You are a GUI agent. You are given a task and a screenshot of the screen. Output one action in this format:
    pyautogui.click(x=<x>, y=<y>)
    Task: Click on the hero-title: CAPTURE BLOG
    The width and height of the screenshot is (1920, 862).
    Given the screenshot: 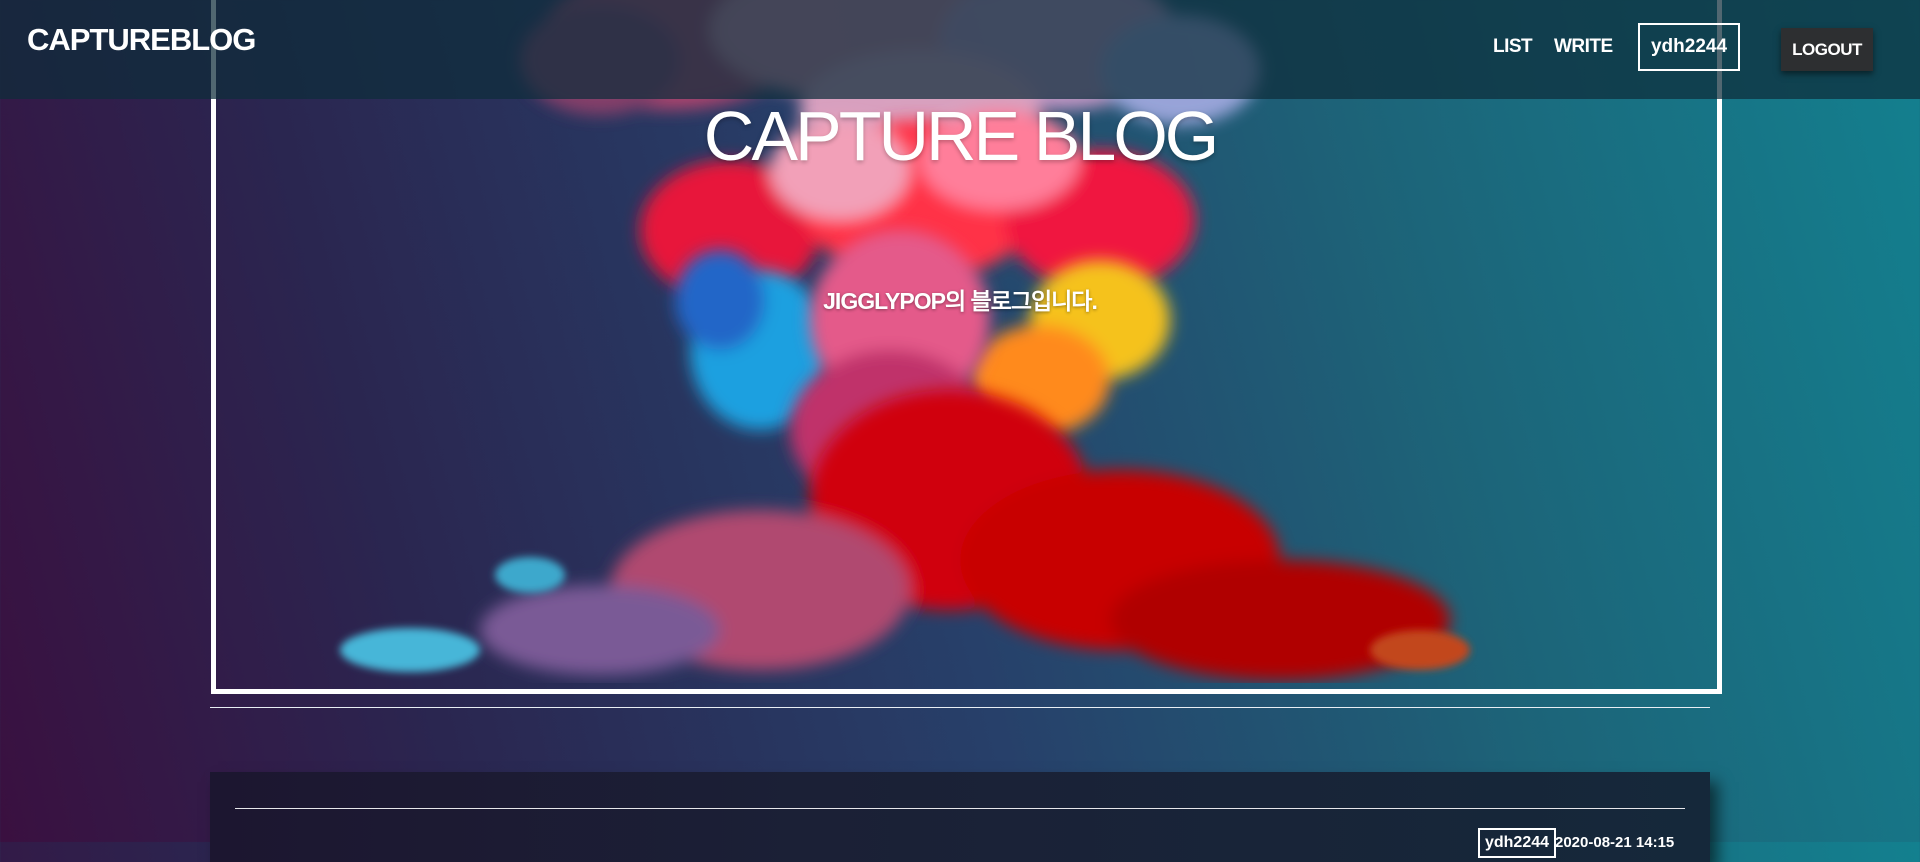 What is the action you would take?
    pyautogui.click(x=961, y=136)
    